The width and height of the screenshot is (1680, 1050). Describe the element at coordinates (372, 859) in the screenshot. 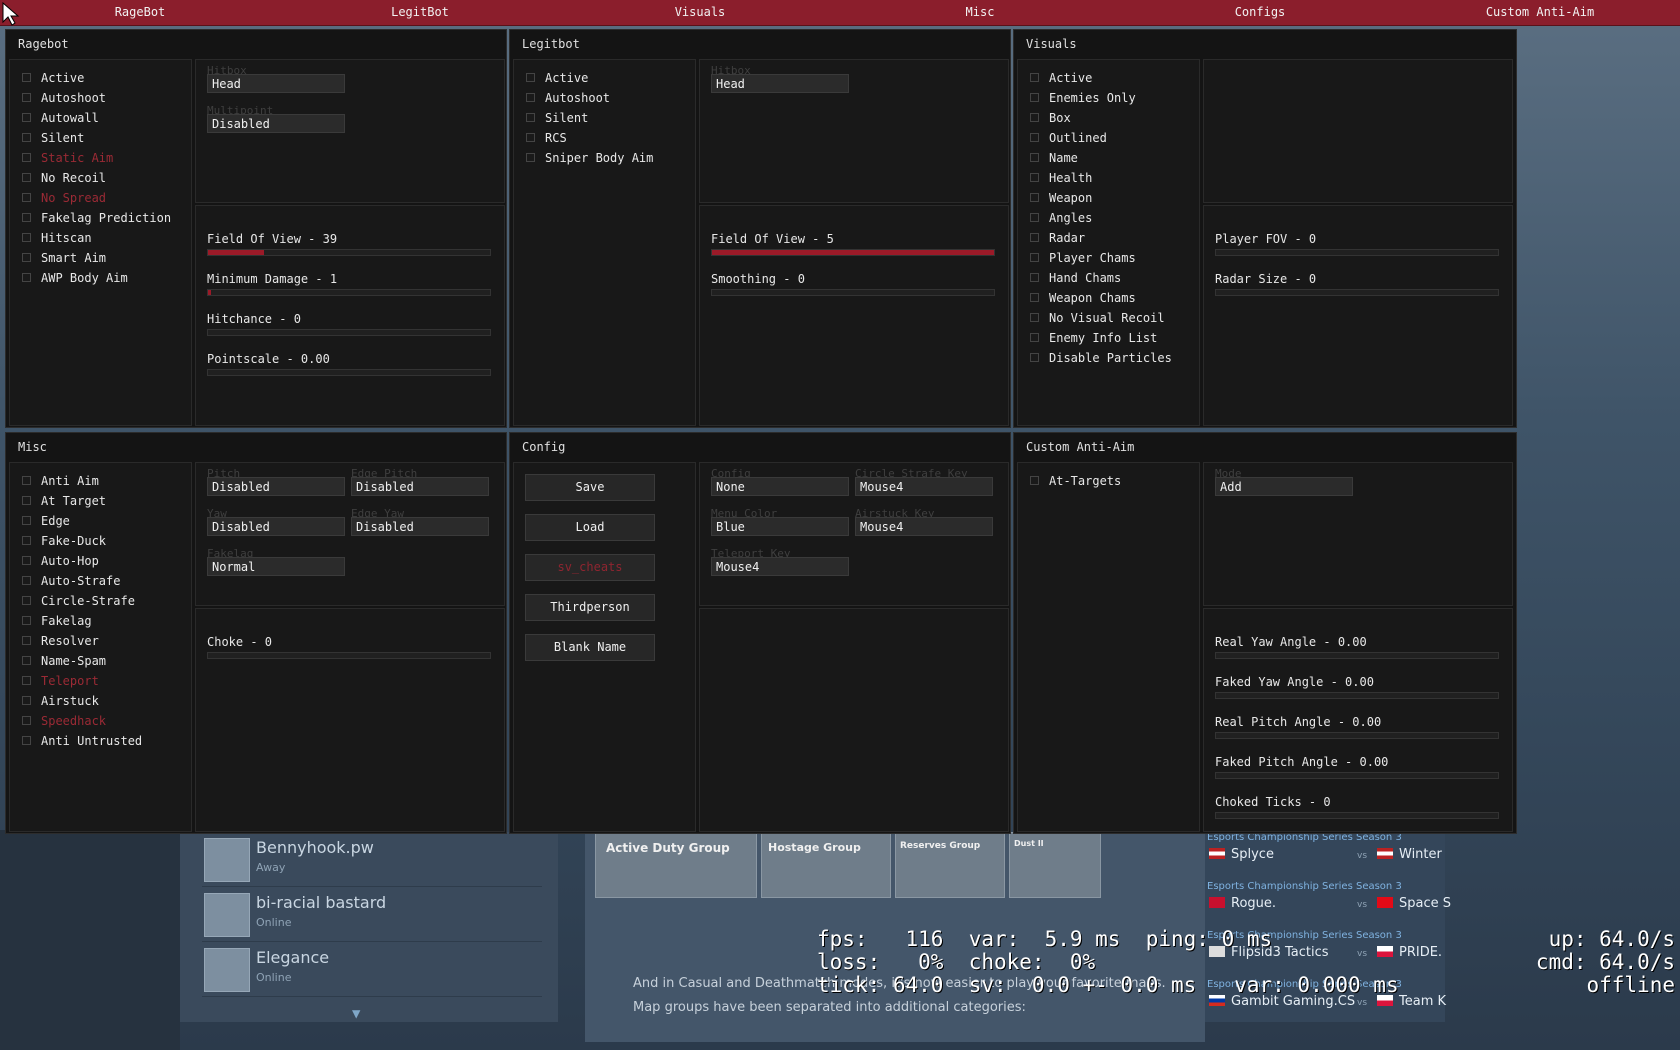

I see `friend-item: Bennyhook.pw Away` at that location.